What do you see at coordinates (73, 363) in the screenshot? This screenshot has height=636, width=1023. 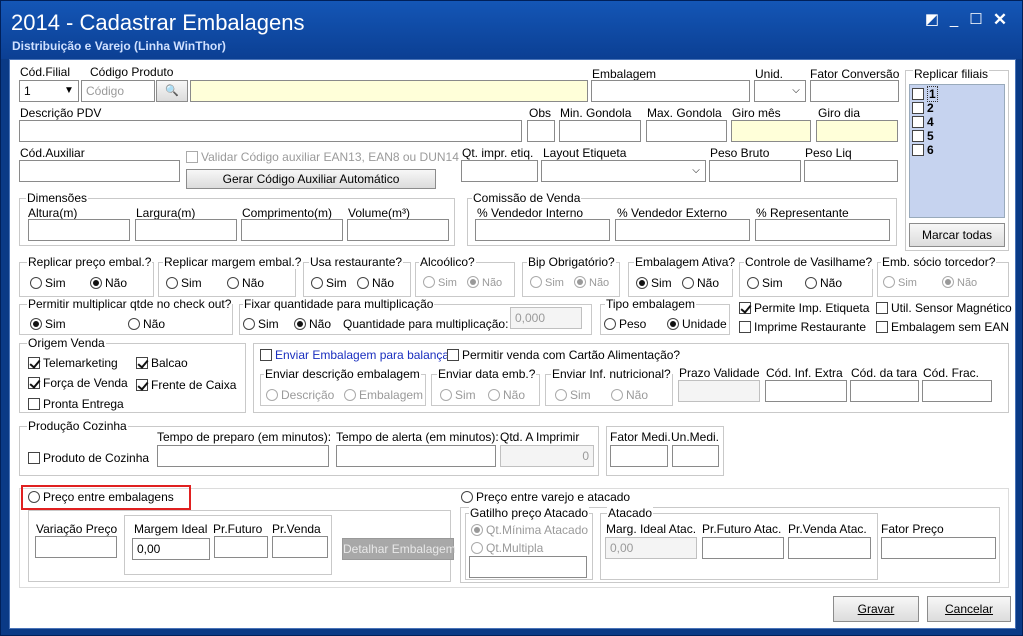 I see `telemarketing-checkbox: Telemarketing` at bounding box center [73, 363].